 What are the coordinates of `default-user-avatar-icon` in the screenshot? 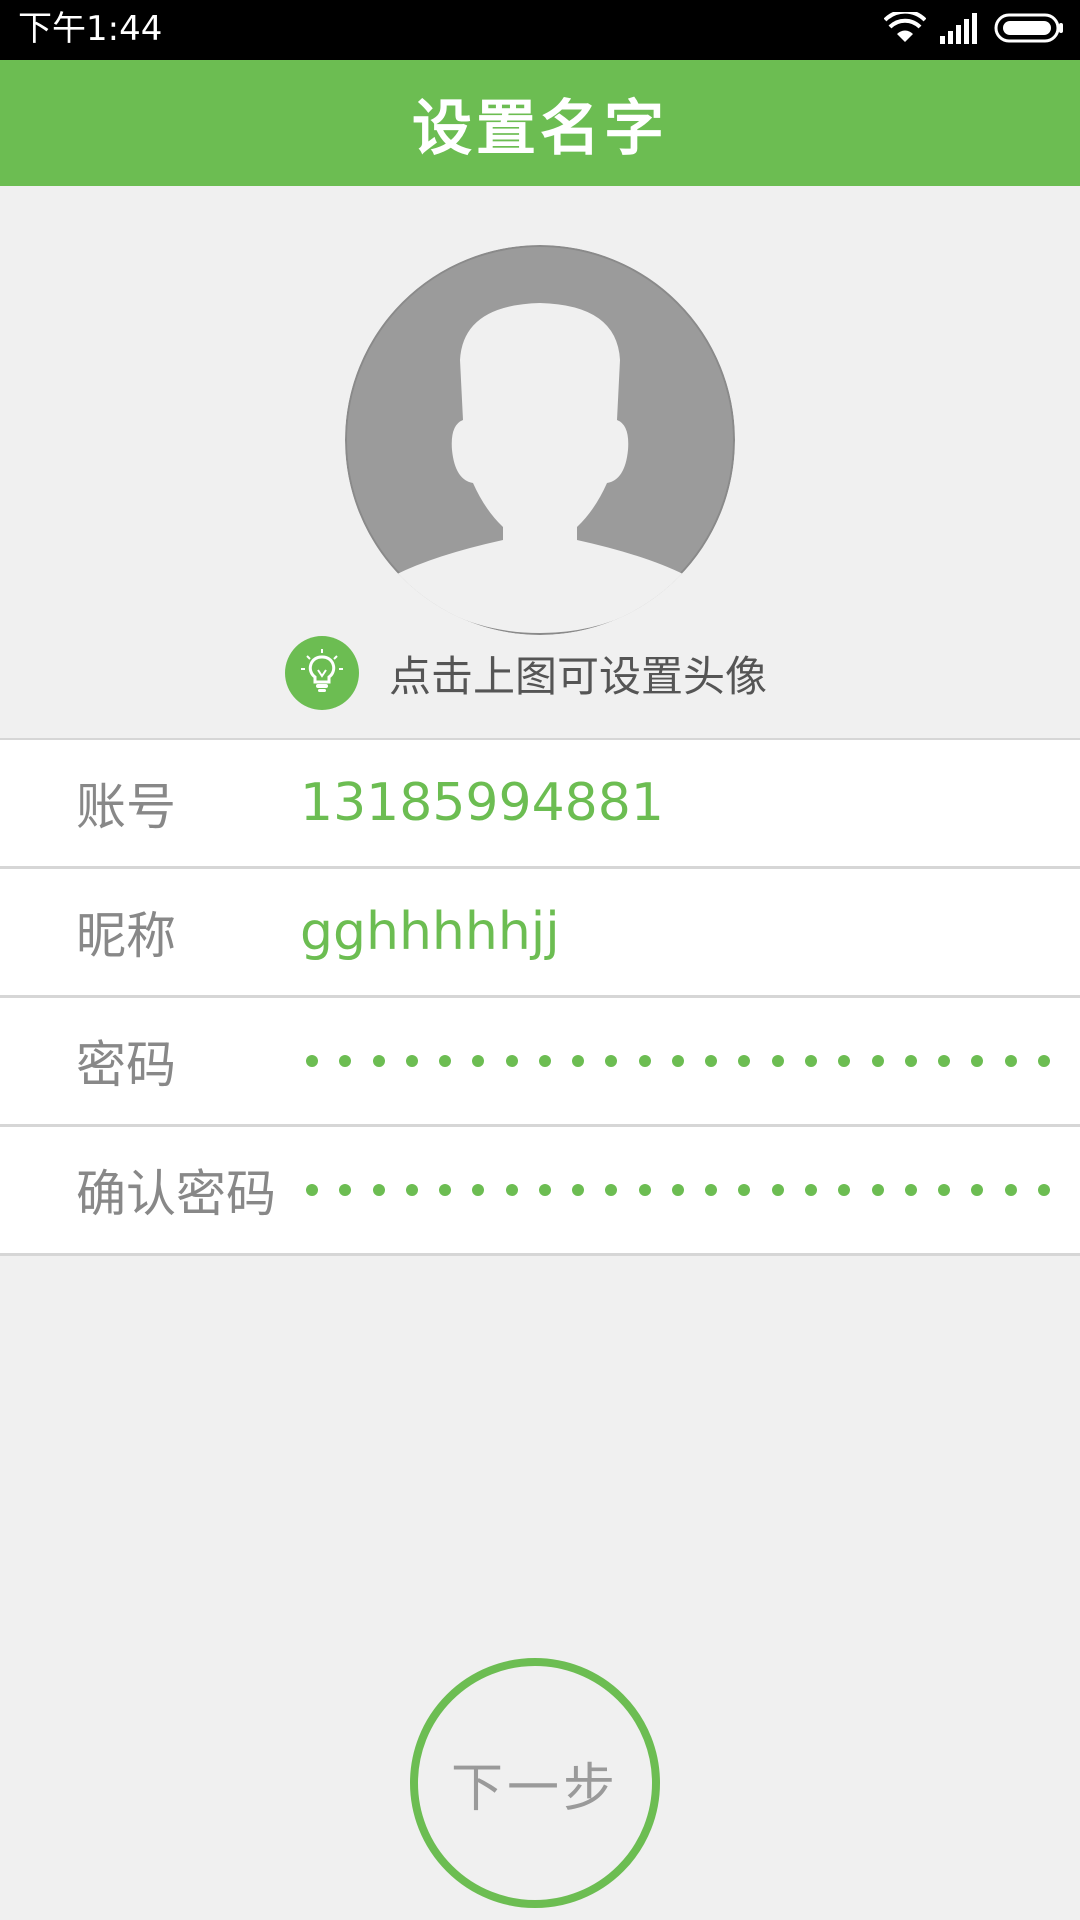 It's located at (540, 440).